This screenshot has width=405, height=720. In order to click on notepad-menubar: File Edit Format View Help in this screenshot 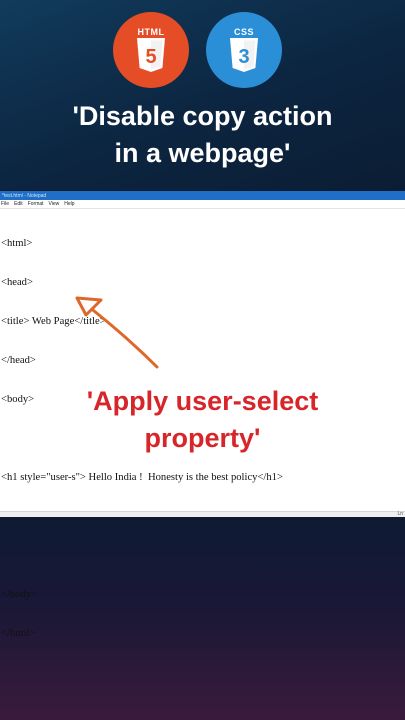, I will do `click(202, 204)`.